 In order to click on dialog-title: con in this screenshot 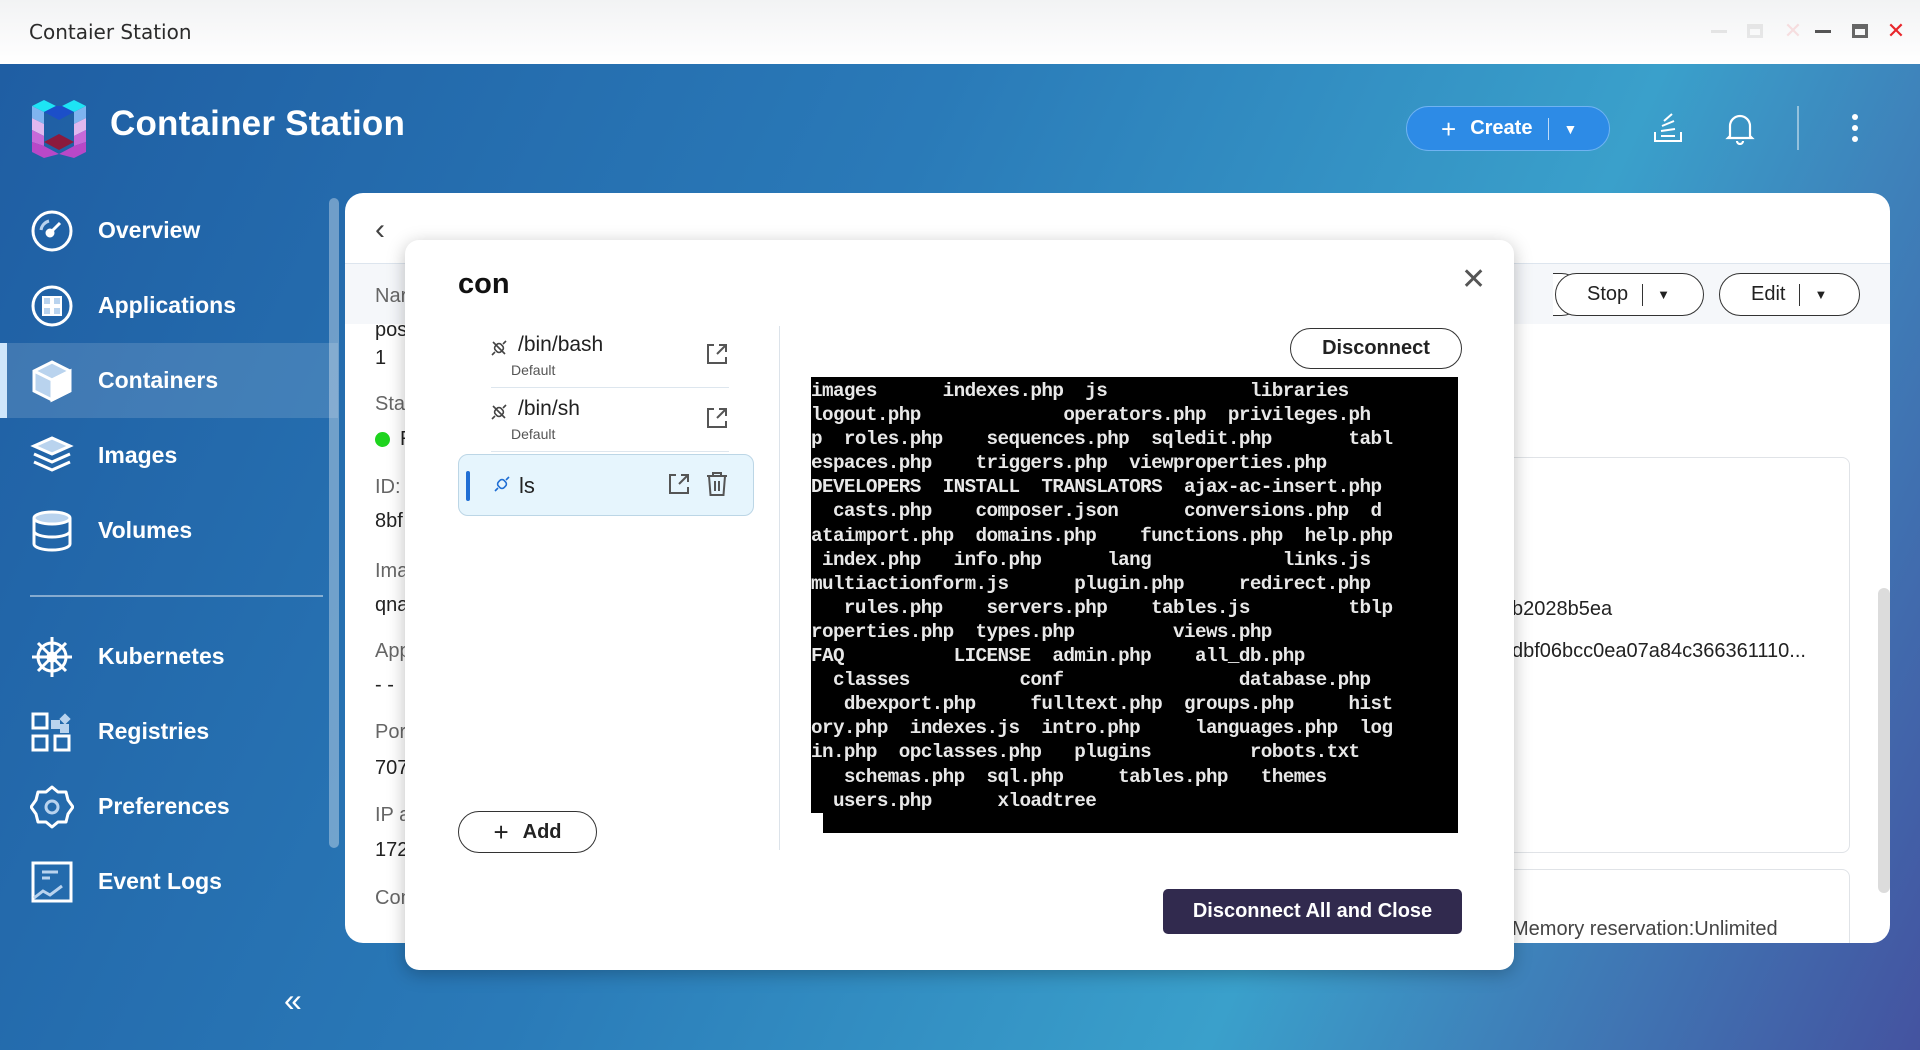, I will do `click(484, 284)`.